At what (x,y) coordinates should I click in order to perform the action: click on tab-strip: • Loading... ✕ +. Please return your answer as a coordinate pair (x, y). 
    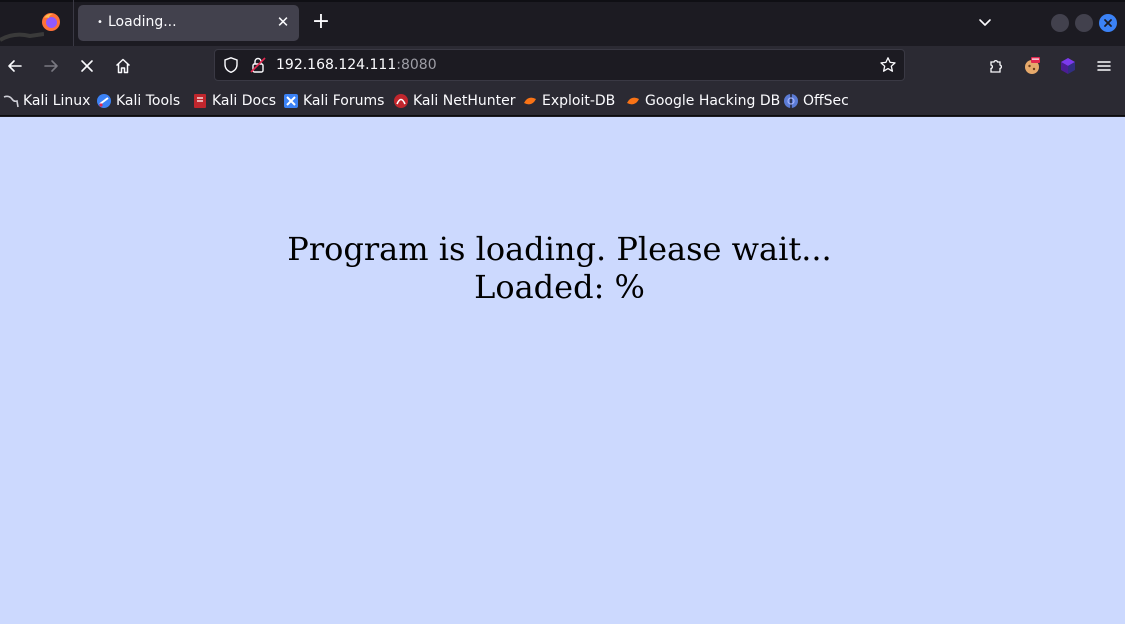
    Looking at the image, I should click on (562, 23).